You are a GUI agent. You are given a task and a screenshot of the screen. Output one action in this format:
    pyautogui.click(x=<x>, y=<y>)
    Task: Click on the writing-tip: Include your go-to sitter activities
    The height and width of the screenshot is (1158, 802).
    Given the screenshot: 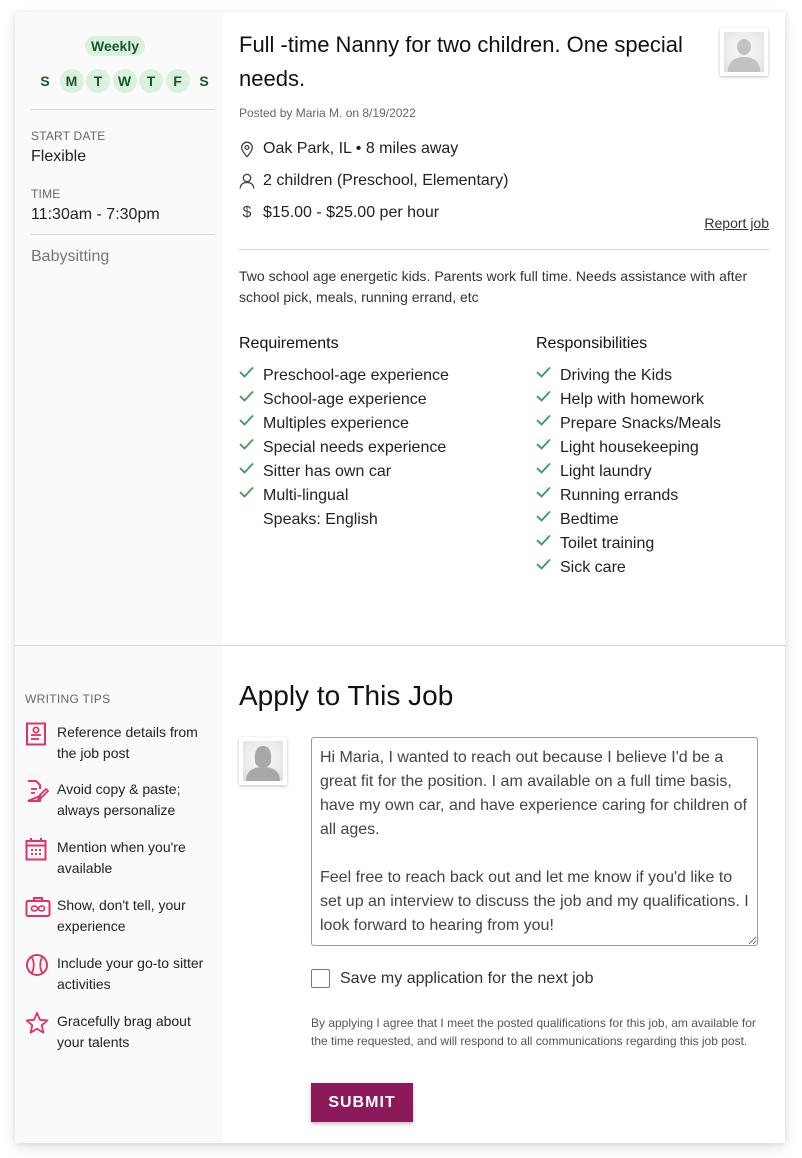 What is the action you would take?
    pyautogui.click(x=120, y=974)
    